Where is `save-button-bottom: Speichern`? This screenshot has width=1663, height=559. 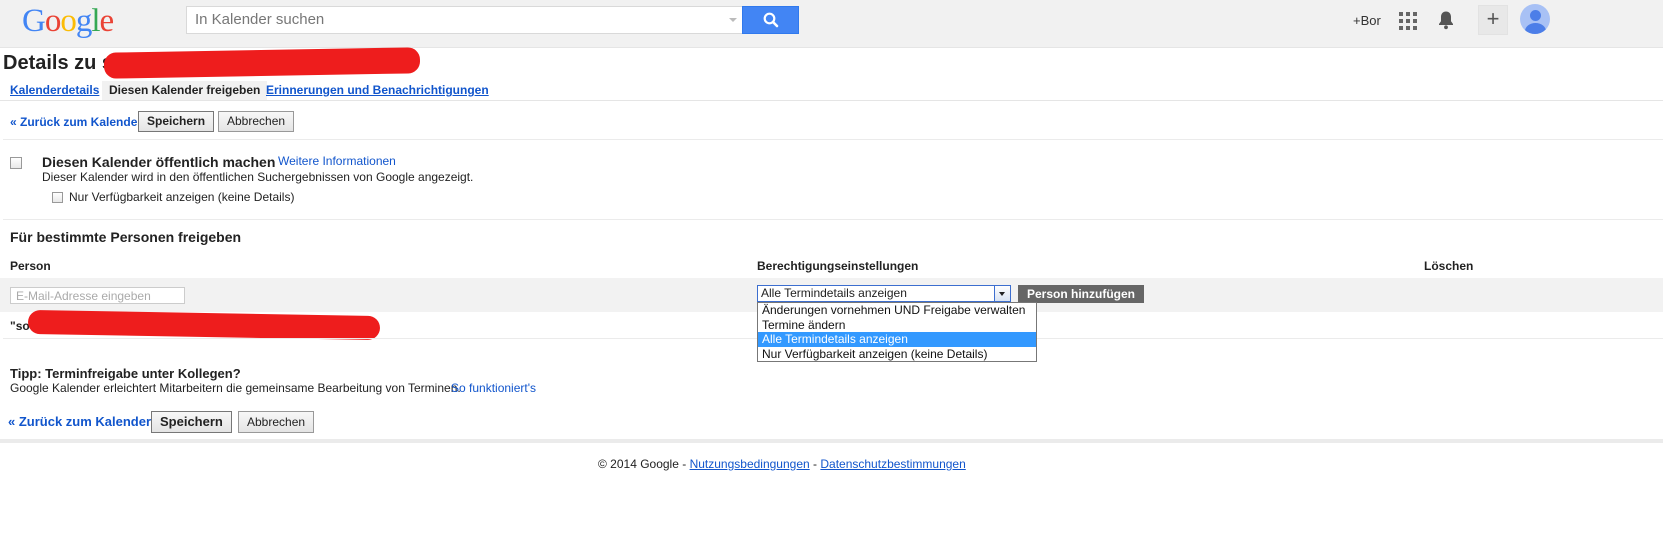
save-button-bottom: Speichern is located at coordinates (191, 422).